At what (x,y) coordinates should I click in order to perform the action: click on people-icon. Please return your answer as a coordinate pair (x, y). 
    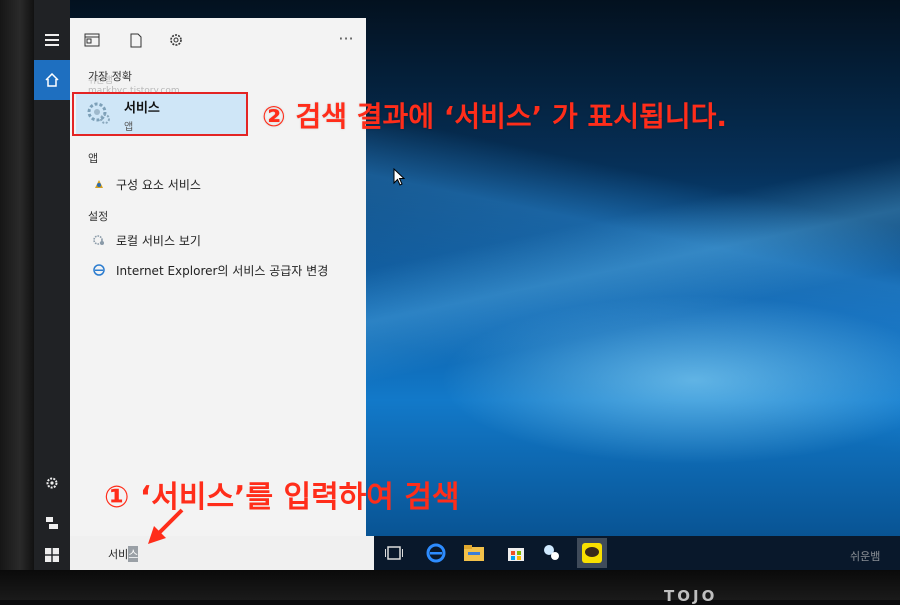
    Looking at the image, I should click on (551, 553).